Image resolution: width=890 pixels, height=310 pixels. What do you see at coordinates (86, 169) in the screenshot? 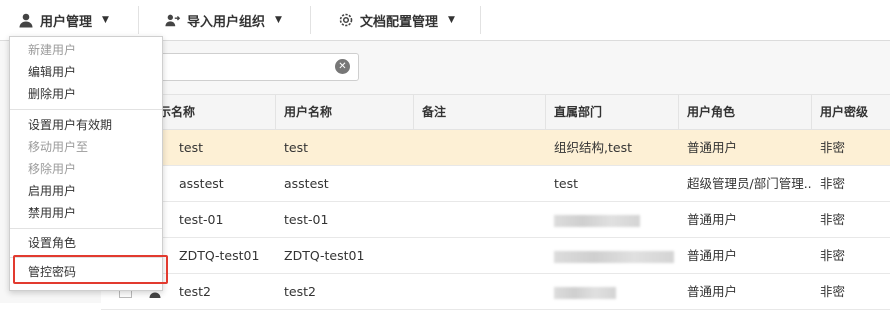
I see `menu-item-remove-user: 移除用户` at bounding box center [86, 169].